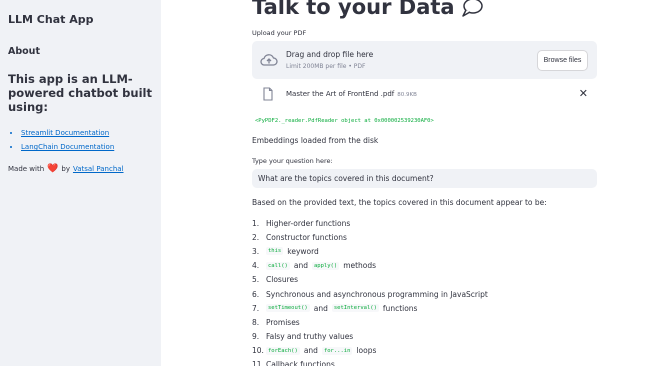  What do you see at coordinates (24, 51) in the screenshot?
I see `about-heading: About` at bounding box center [24, 51].